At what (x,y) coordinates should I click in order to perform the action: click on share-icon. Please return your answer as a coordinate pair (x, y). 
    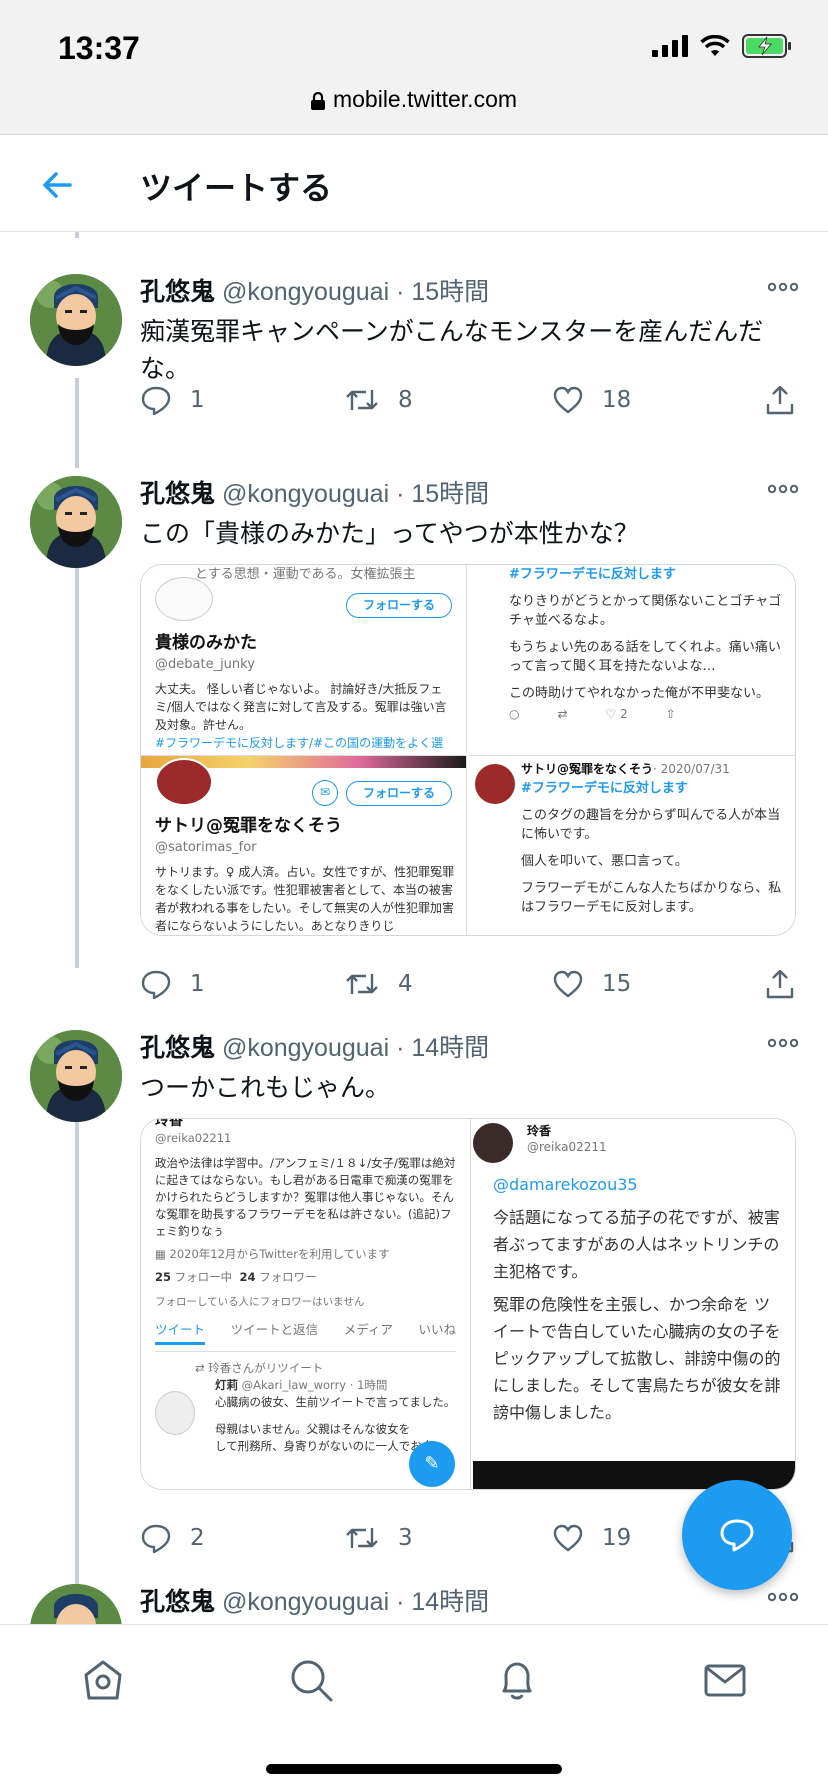
    Looking at the image, I should click on (780, 984).